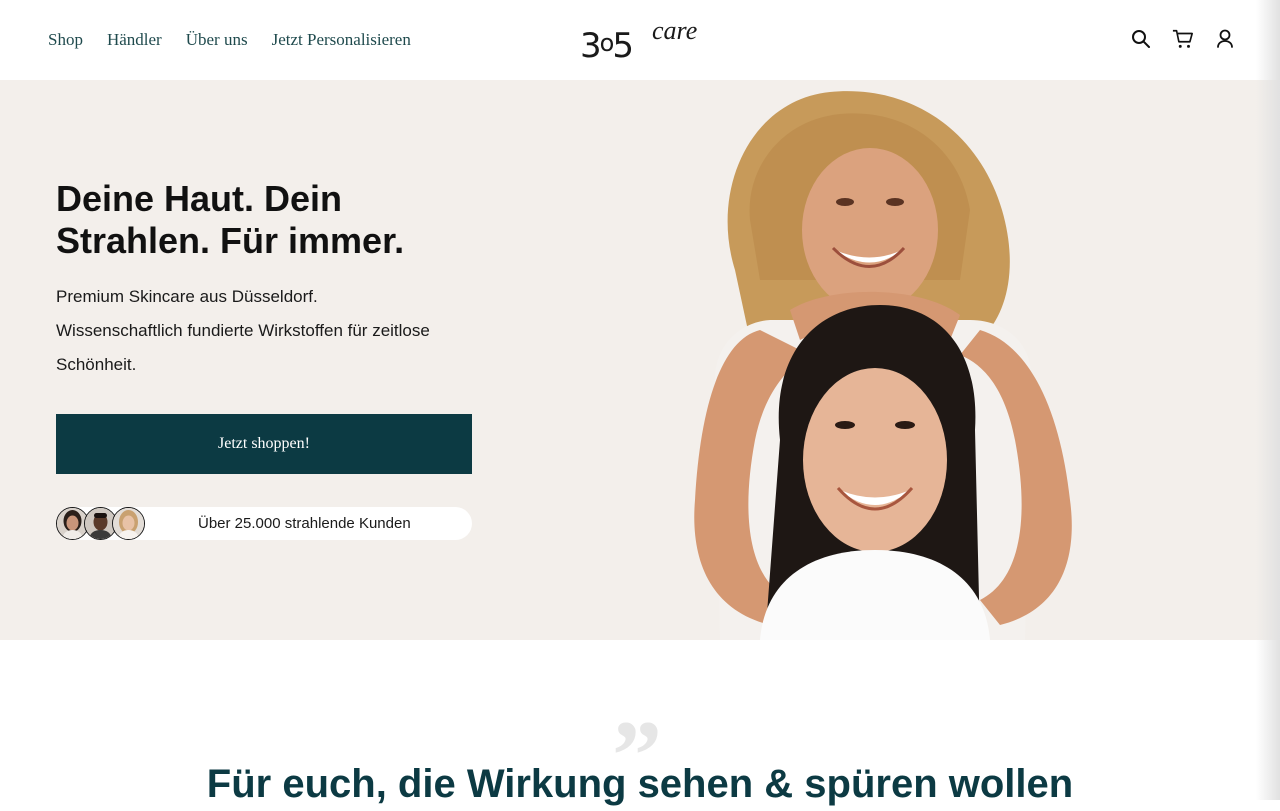 This screenshot has width=1280, height=811. What do you see at coordinates (264, 444) in the screenshot?
I see `shop-now-button: Jetzt shoppen!` at bounding box center [264, 444].